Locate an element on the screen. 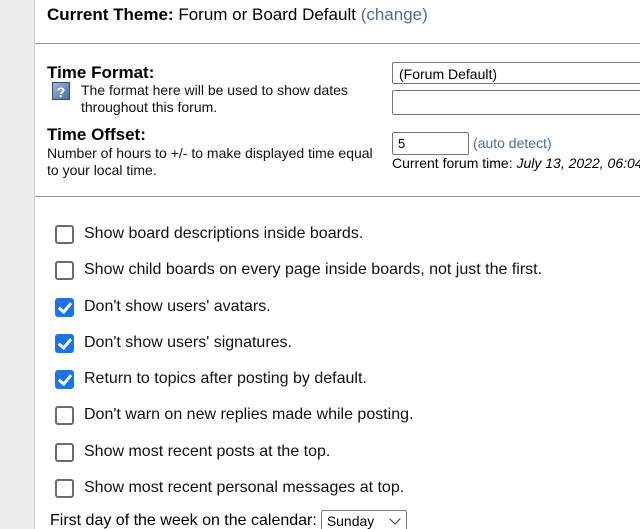 Image resolution: width=640 pixels, height=529 pixels. time-offset-label: Time Offset: is located at coordinates (96, 134).